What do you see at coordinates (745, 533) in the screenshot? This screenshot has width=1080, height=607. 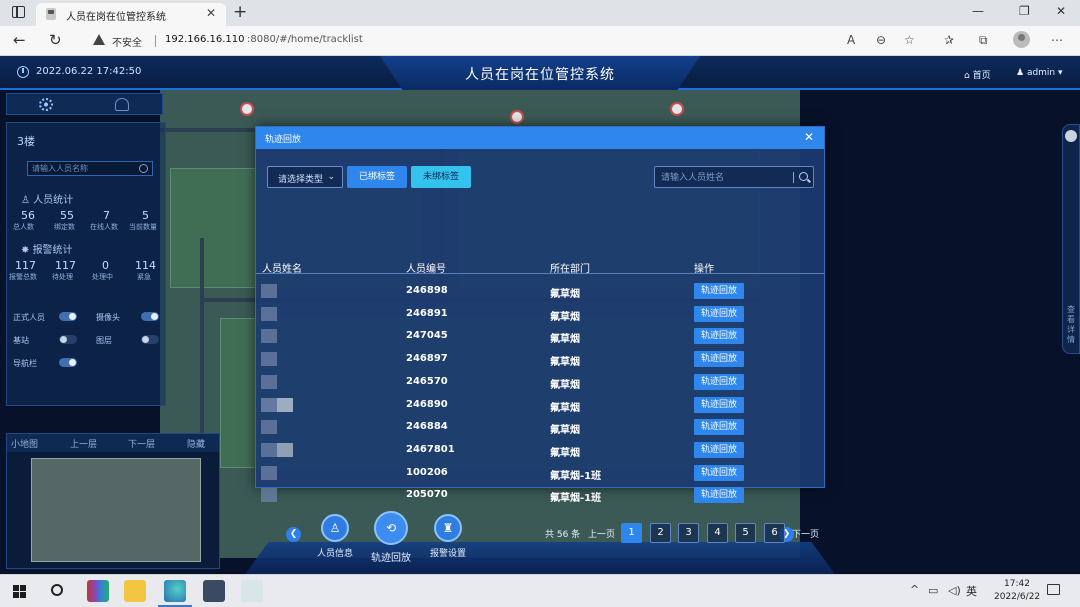 I see `page-5: 5` at bounding box center [745, 533].